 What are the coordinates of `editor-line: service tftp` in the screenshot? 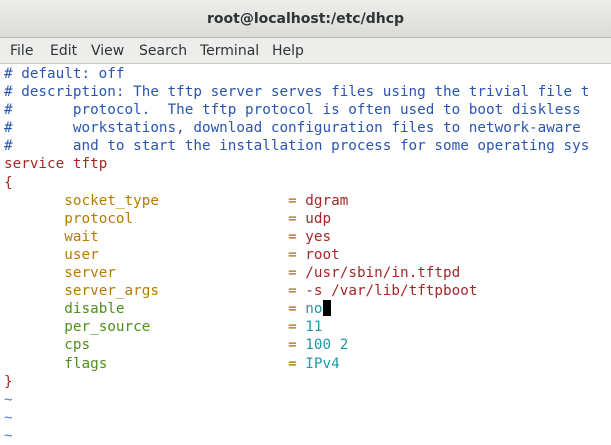 It's located at (307, 164).